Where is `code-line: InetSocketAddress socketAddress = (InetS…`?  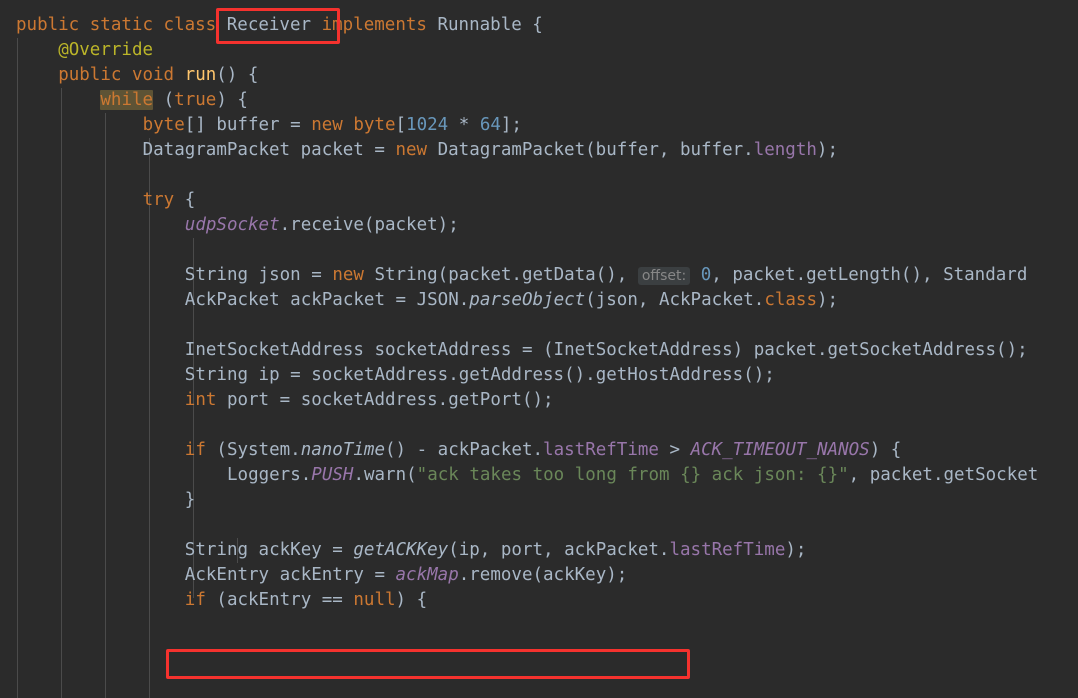
code-line: InetSocketAddress socketAddress = (InetS… is located at coordinates (606, 350).